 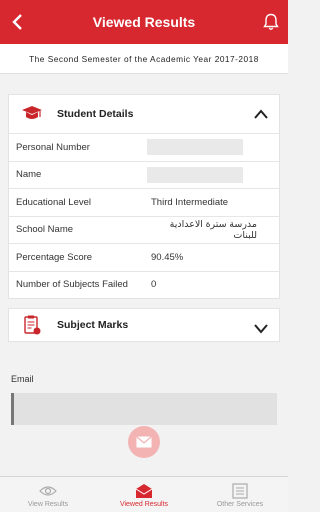 I want to click on page-title: Viewed Results, so click(x=144, y=22).